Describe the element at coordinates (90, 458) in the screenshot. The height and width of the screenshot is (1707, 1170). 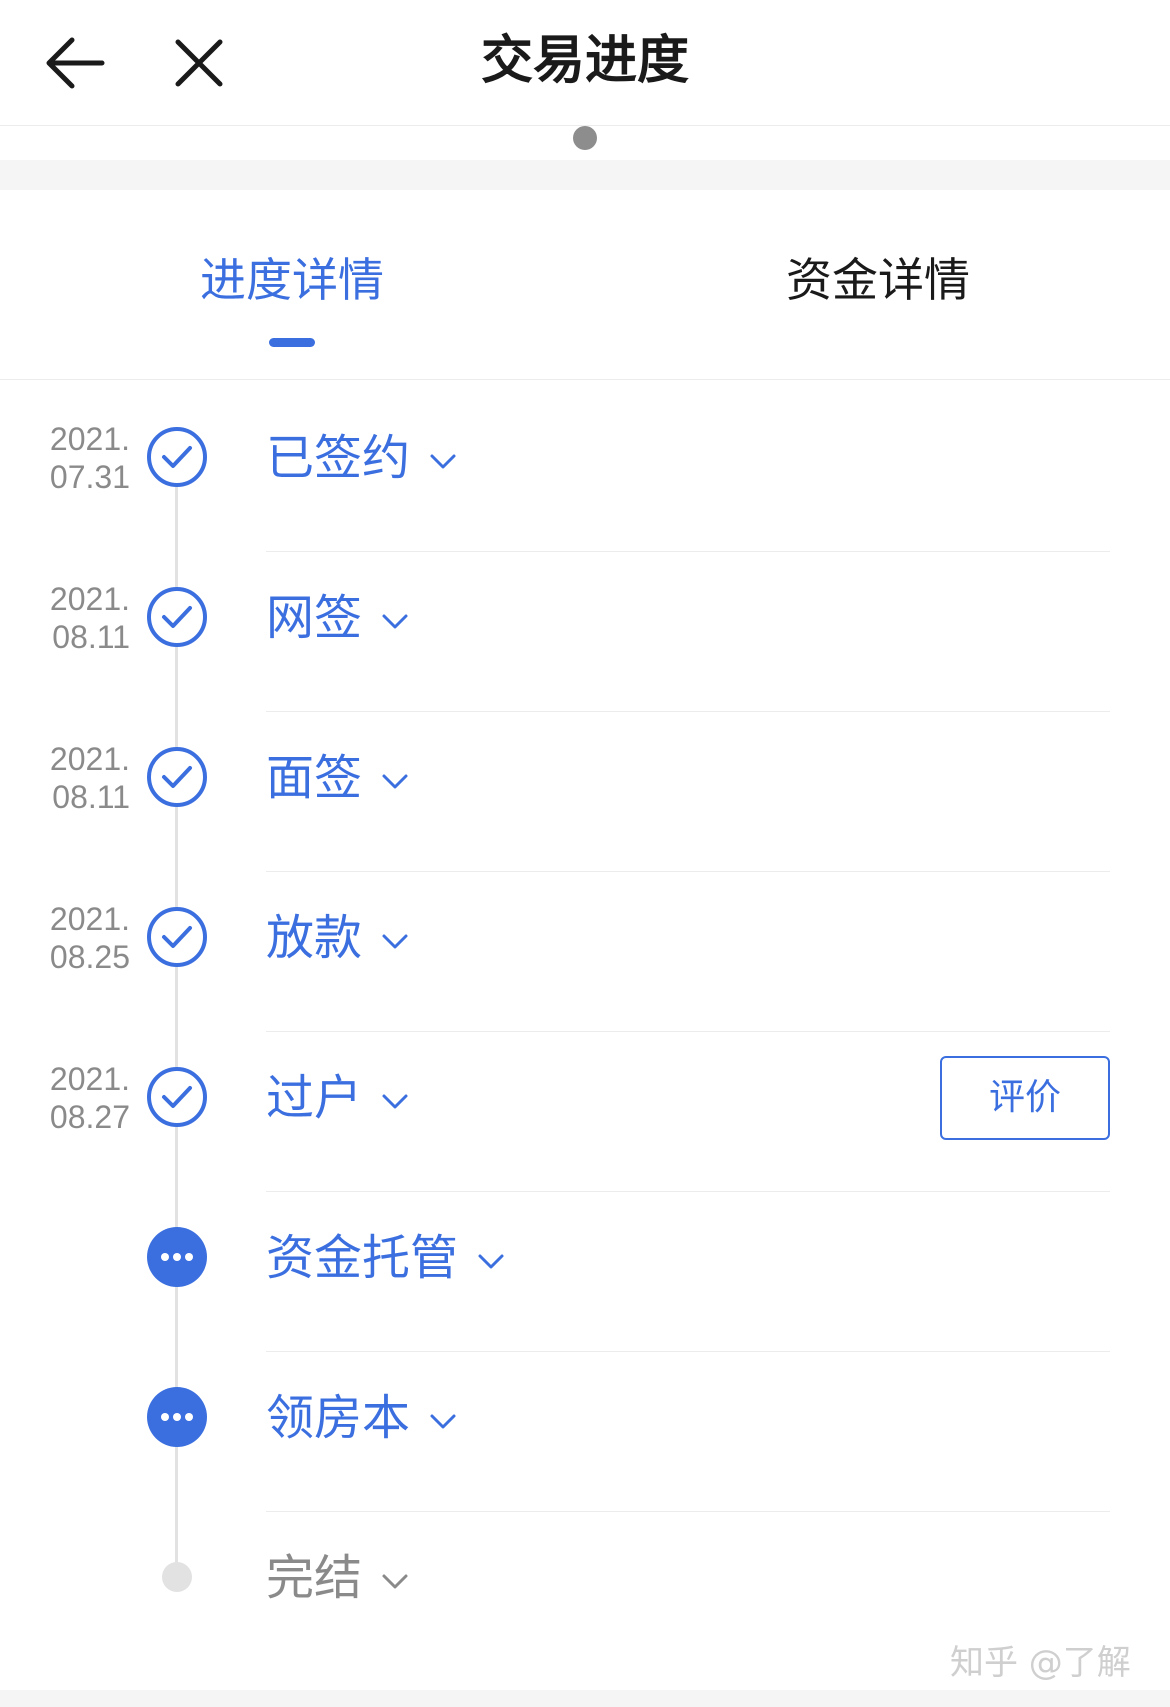
I see `step-date: 2021. 07.31` at that location.